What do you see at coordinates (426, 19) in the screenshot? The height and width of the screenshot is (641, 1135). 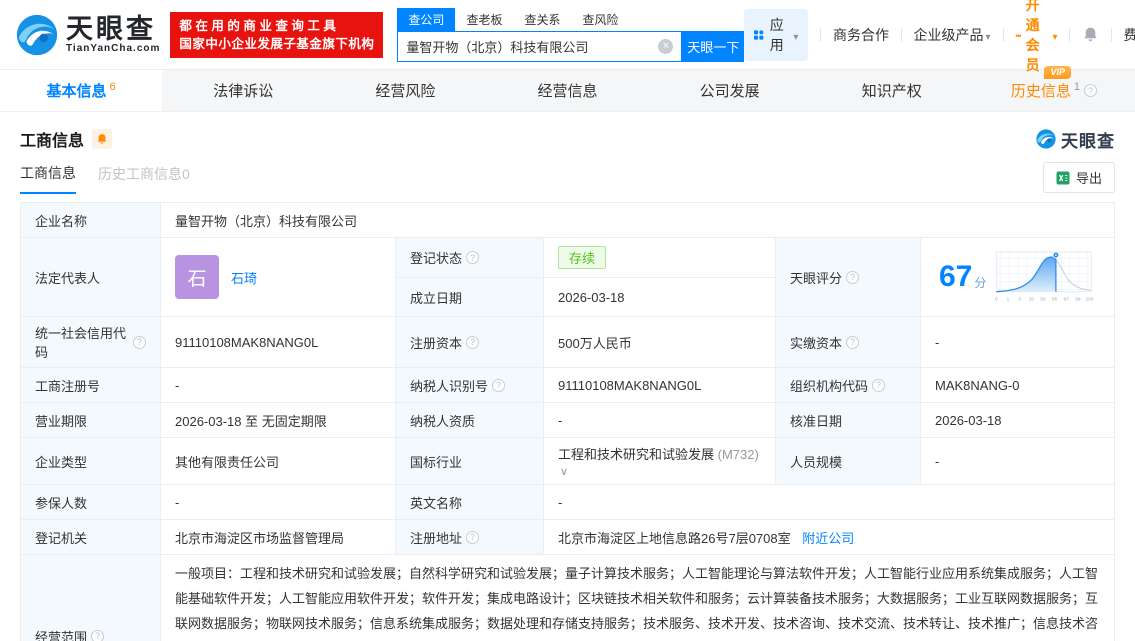 I see `search-tab-company: 查公司` at bounding box center [426, 19].